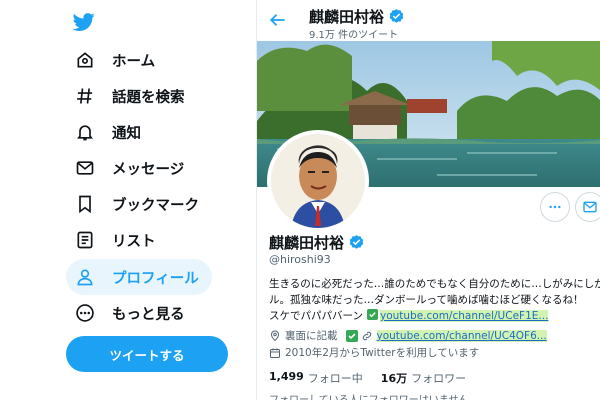  I want to click on followers-label: フォロワー, so click(438, 378).